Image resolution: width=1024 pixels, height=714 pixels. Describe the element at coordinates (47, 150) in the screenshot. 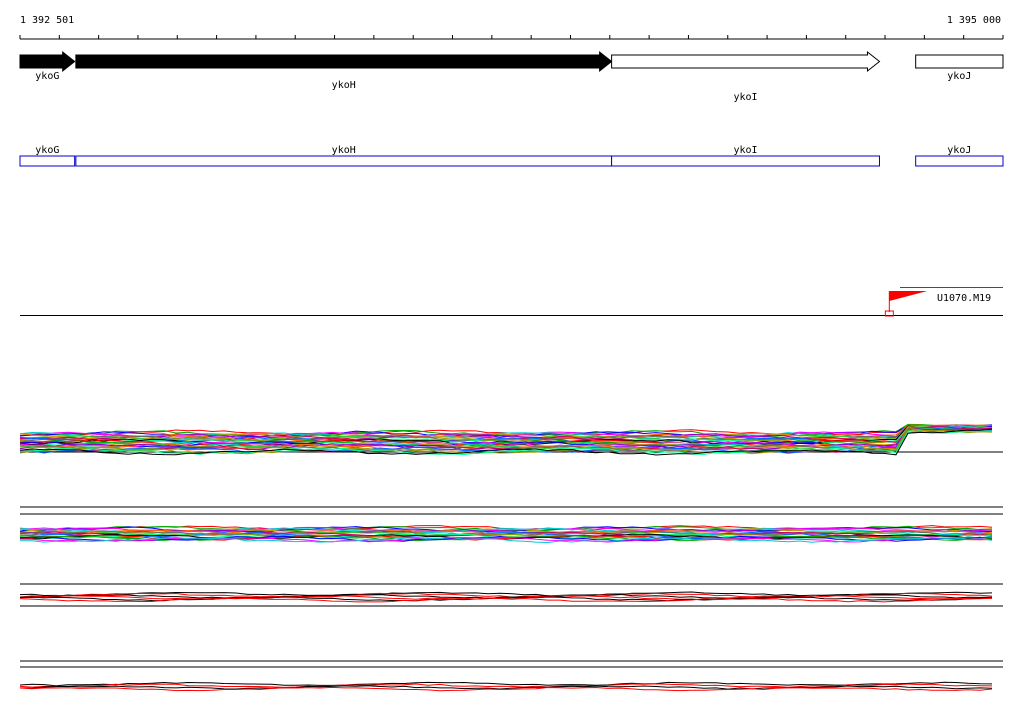

I see `transcript-label-ykoG: ykoG` at that location.